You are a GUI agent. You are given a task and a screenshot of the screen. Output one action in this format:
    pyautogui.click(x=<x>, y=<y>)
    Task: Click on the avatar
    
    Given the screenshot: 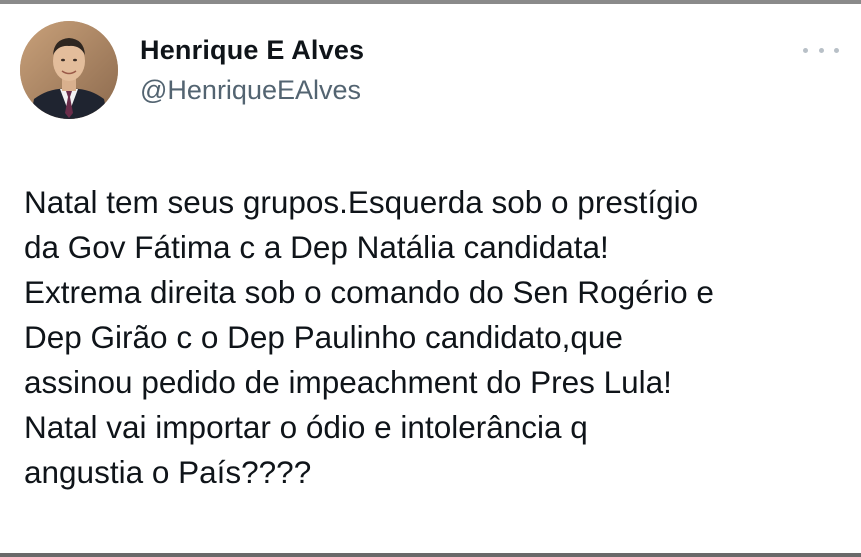 What is the action you would take?
    pyautogui.click(x=69, y=70)
    